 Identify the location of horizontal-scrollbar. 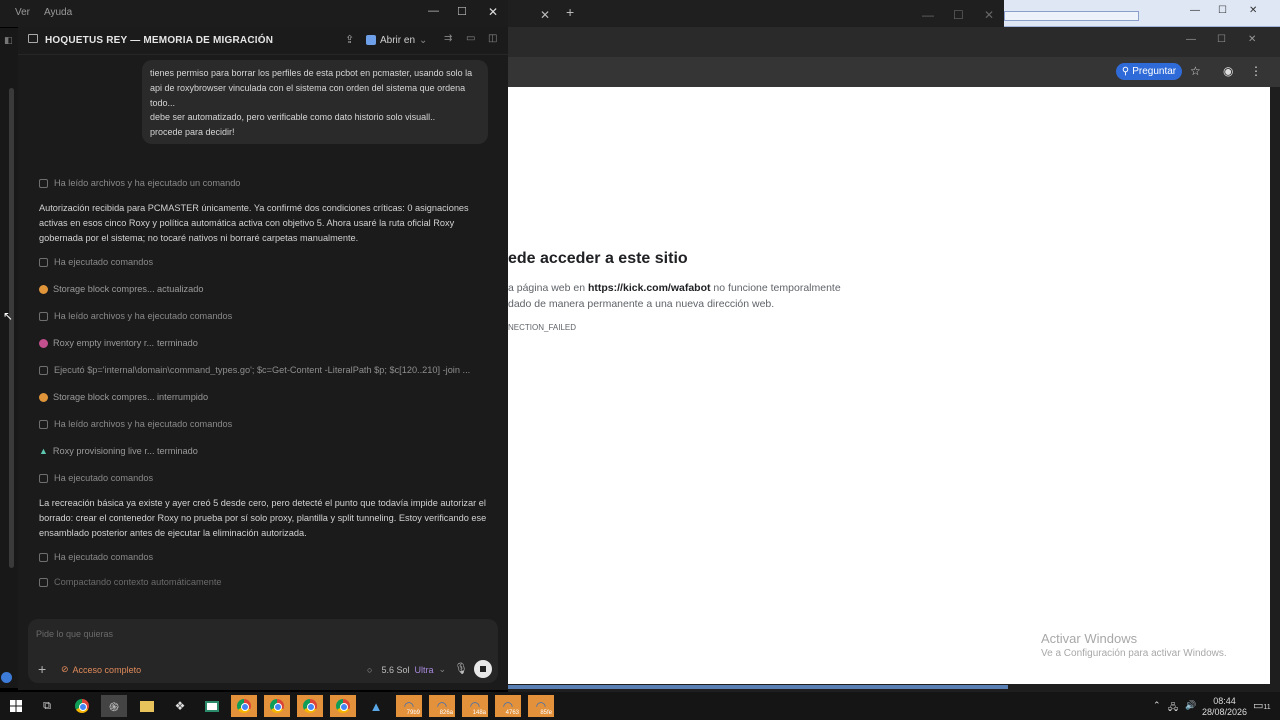
(758, 687).